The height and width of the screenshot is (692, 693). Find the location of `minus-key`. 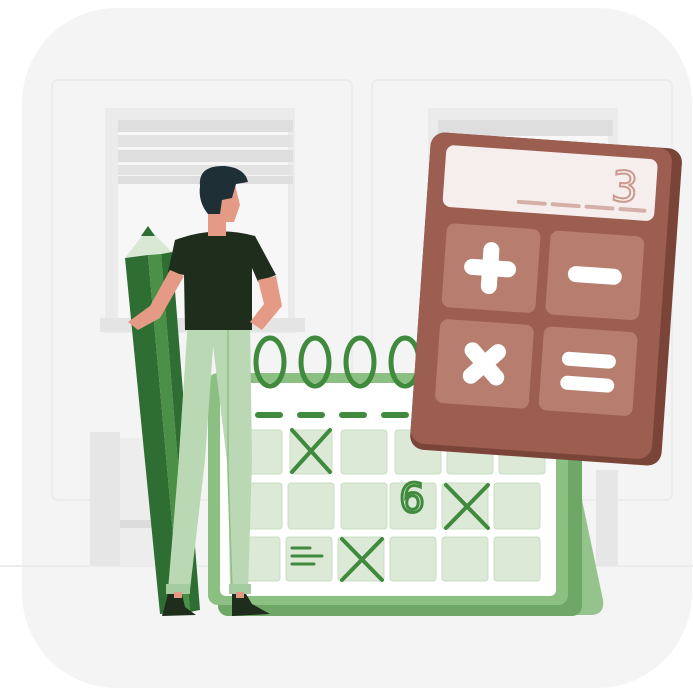

minus-key is located at coordinates (595, 275).